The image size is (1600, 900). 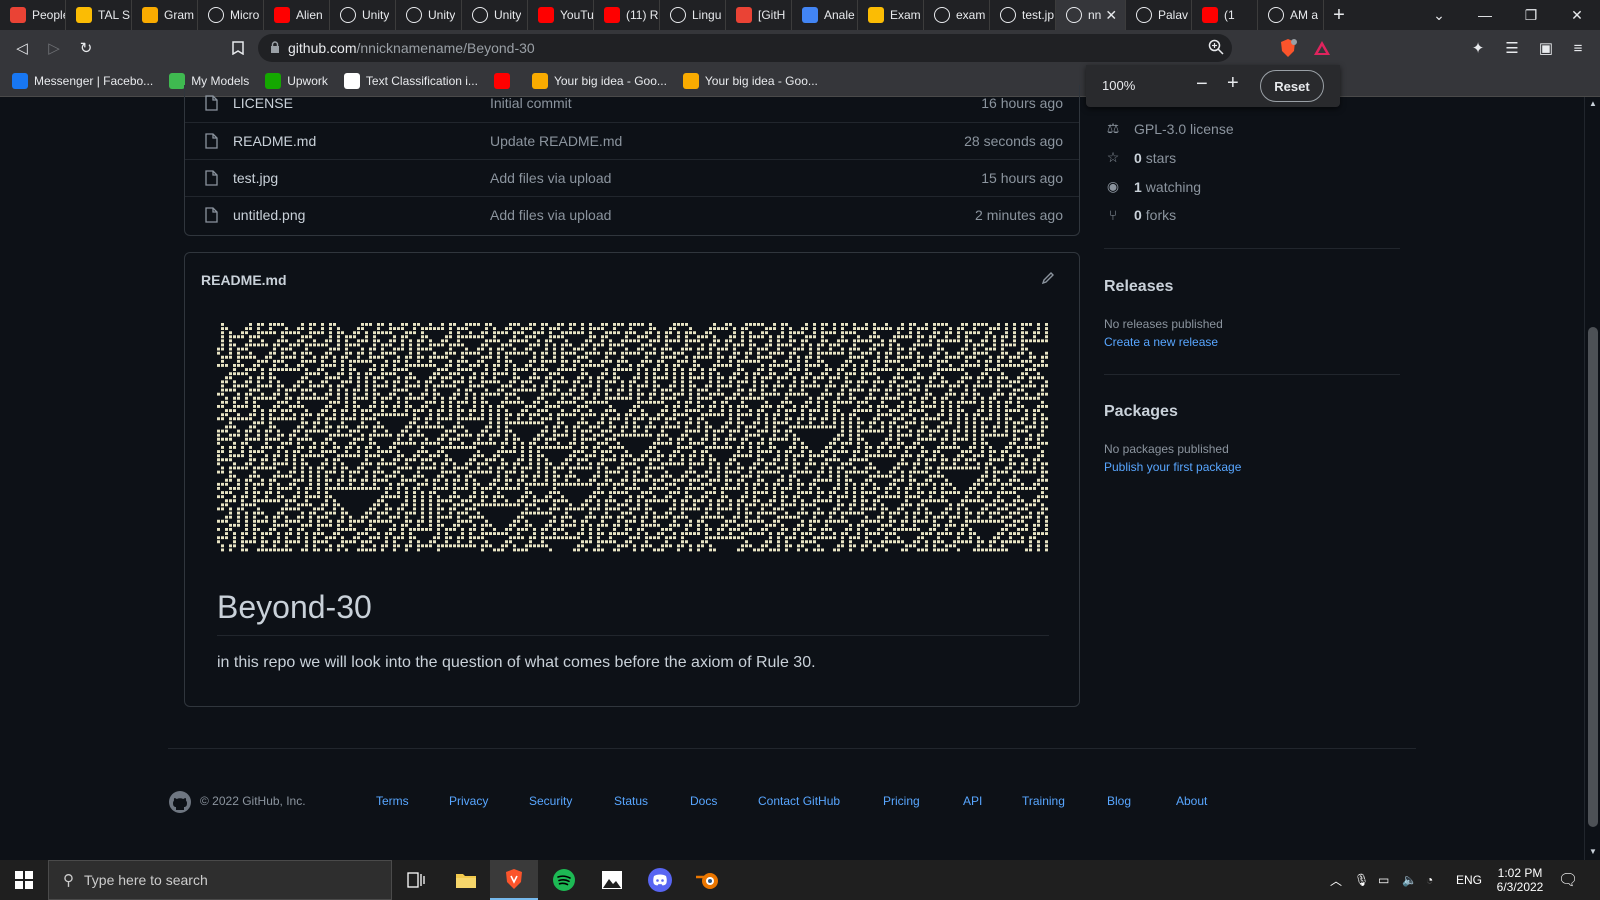 I want to click on releases-heading: Releases, so click(x=1138, y=287).